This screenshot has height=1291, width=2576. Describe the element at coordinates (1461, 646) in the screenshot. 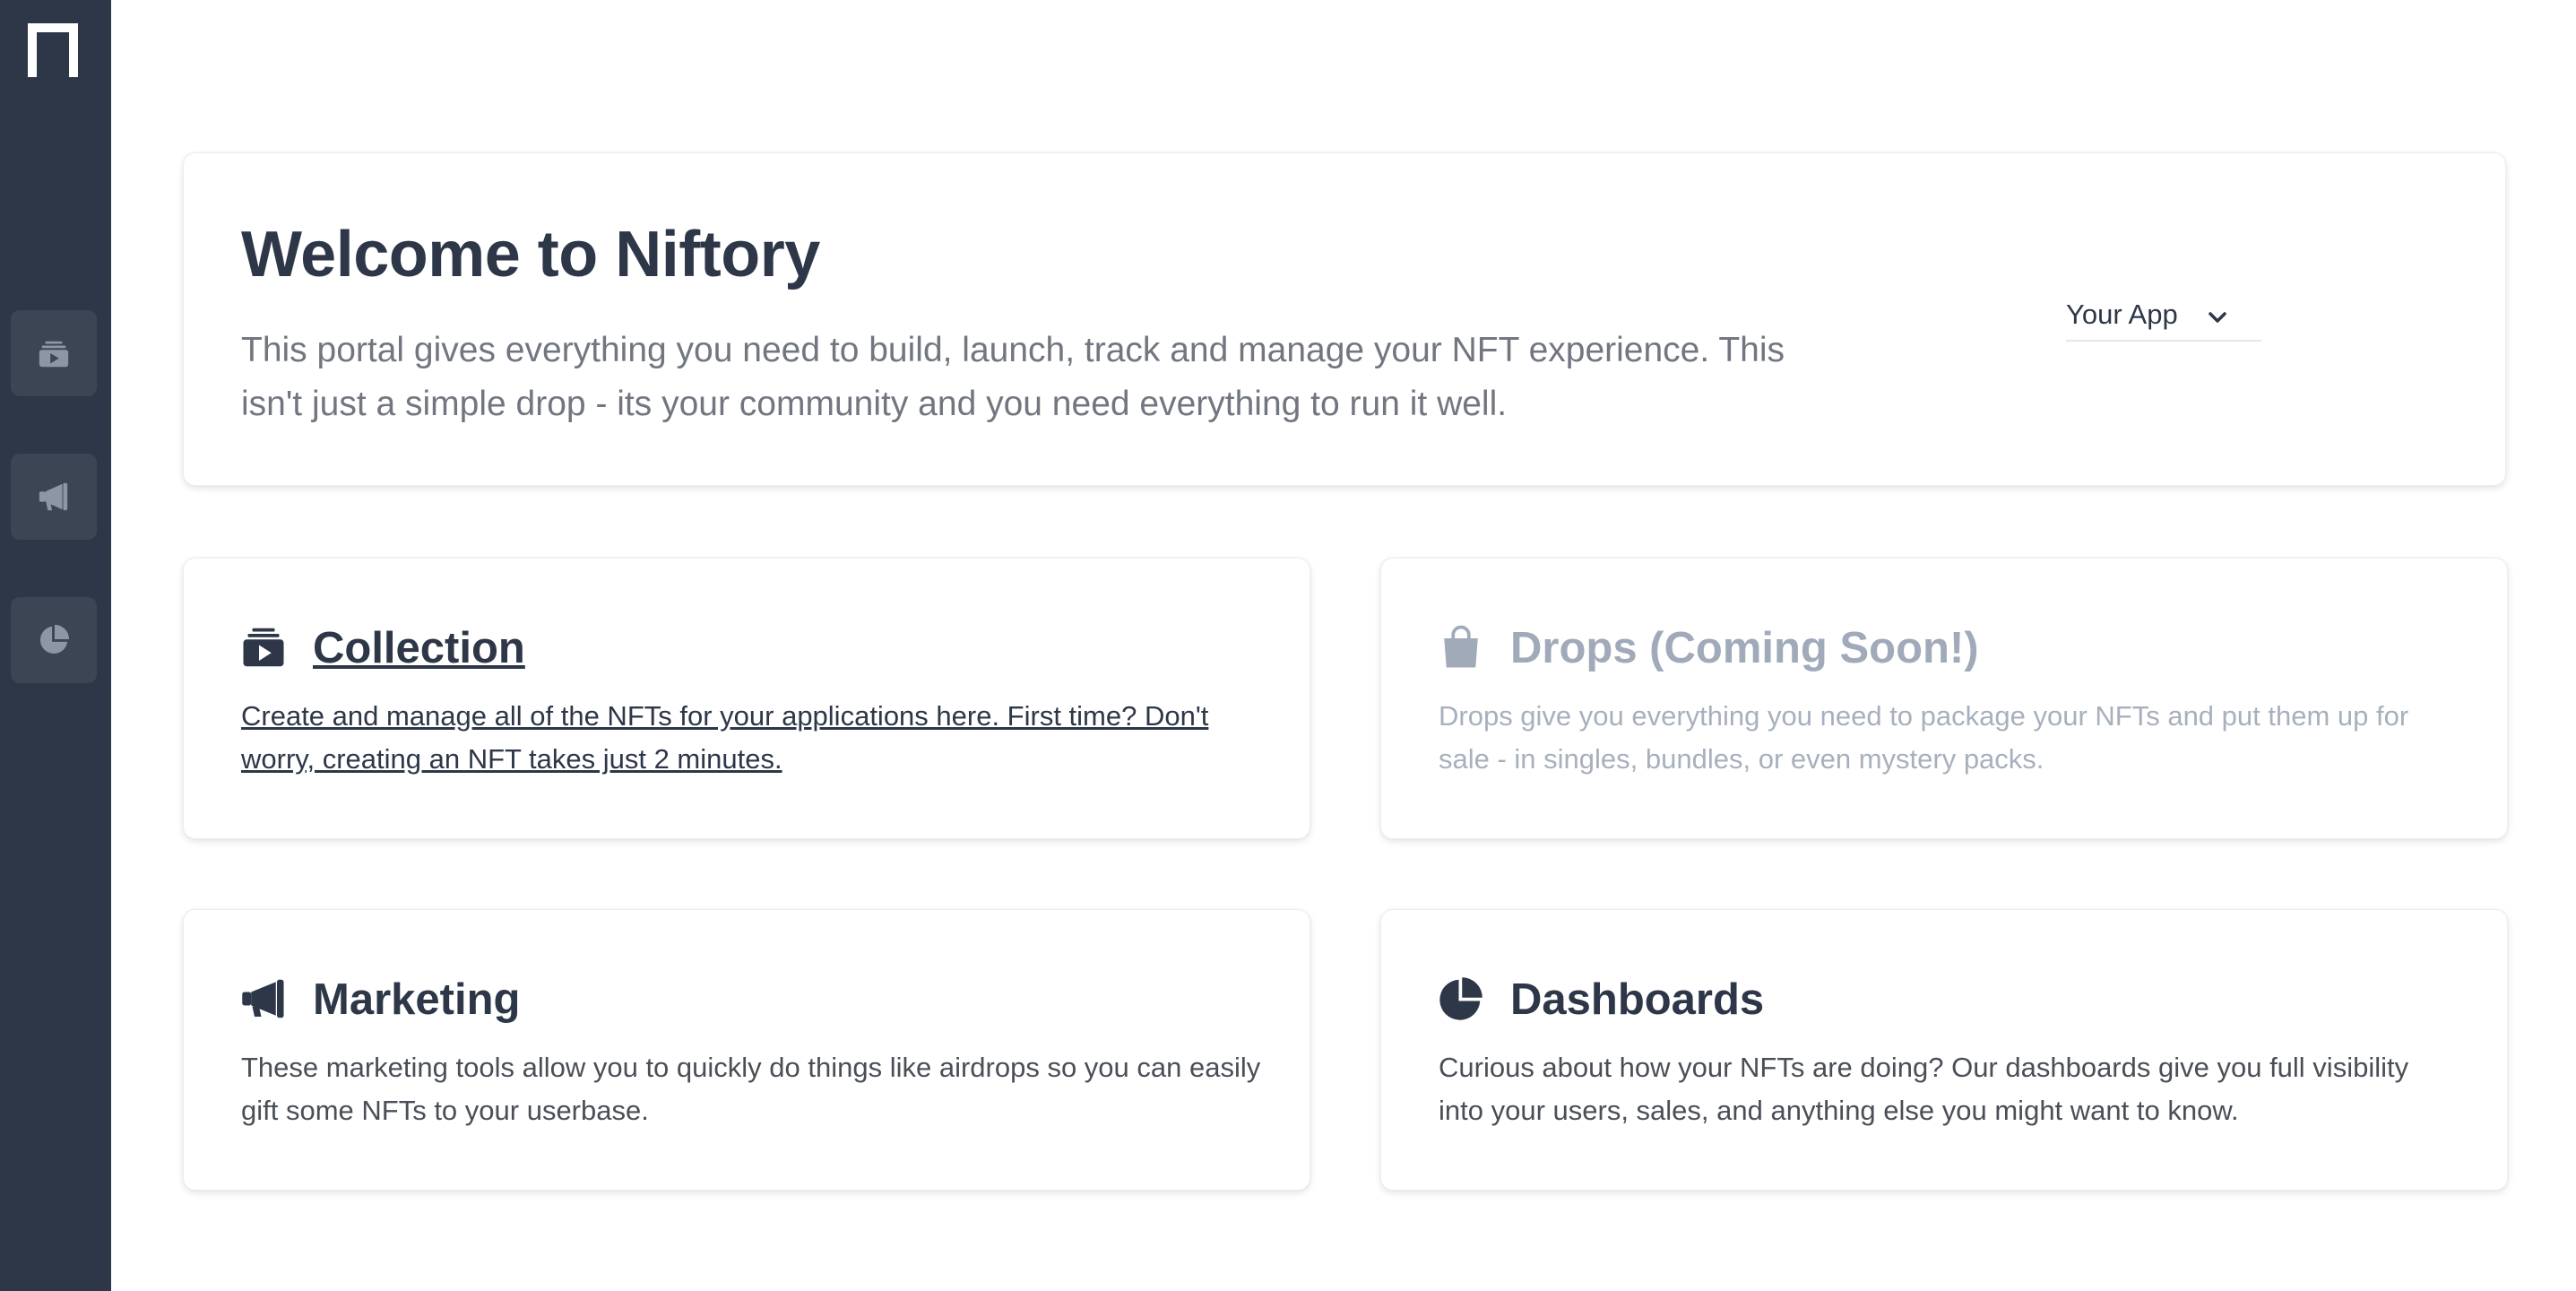

I see `shopping-bag-icon` at that location.